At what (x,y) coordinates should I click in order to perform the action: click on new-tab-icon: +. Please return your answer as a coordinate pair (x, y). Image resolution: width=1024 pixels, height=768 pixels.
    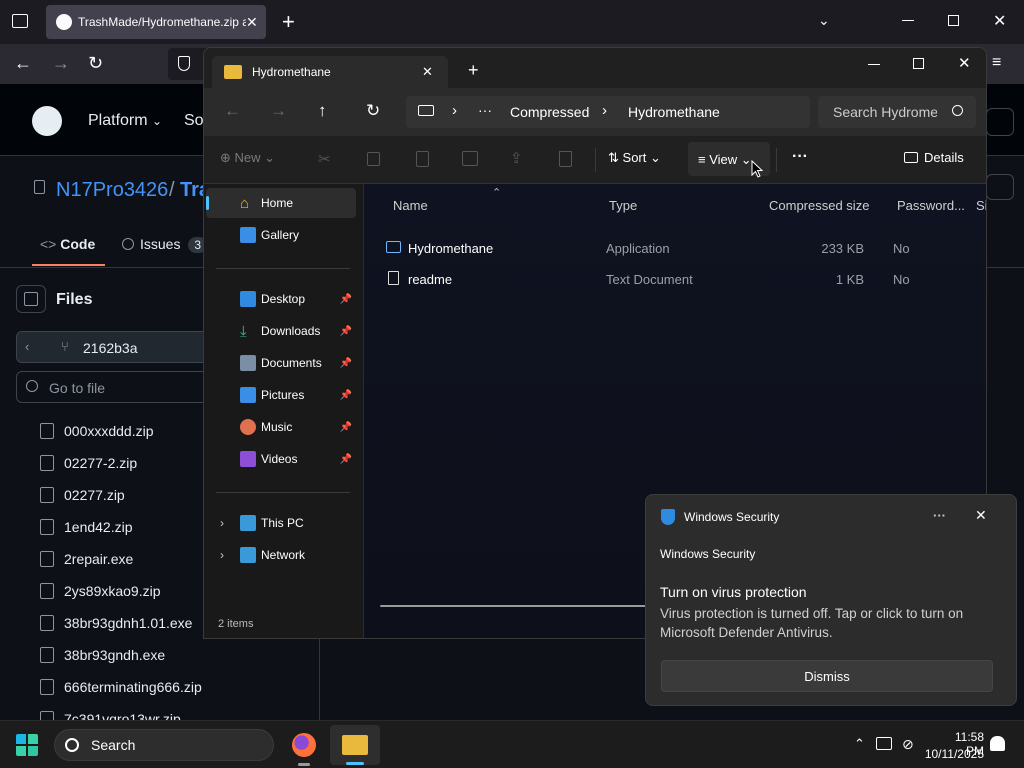
    Looking at the image, I should click on (473, 70).